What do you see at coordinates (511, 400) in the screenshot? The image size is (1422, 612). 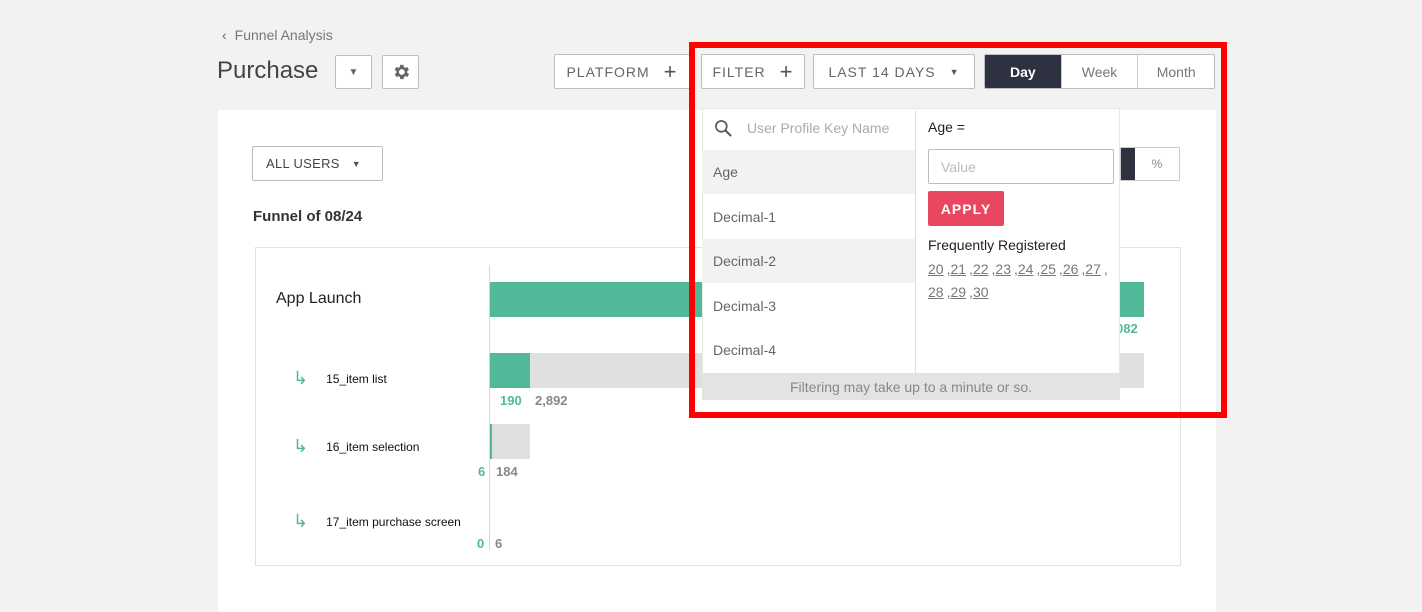 I see `funnel-converted-value: 190` at bounding box center [511, 400].